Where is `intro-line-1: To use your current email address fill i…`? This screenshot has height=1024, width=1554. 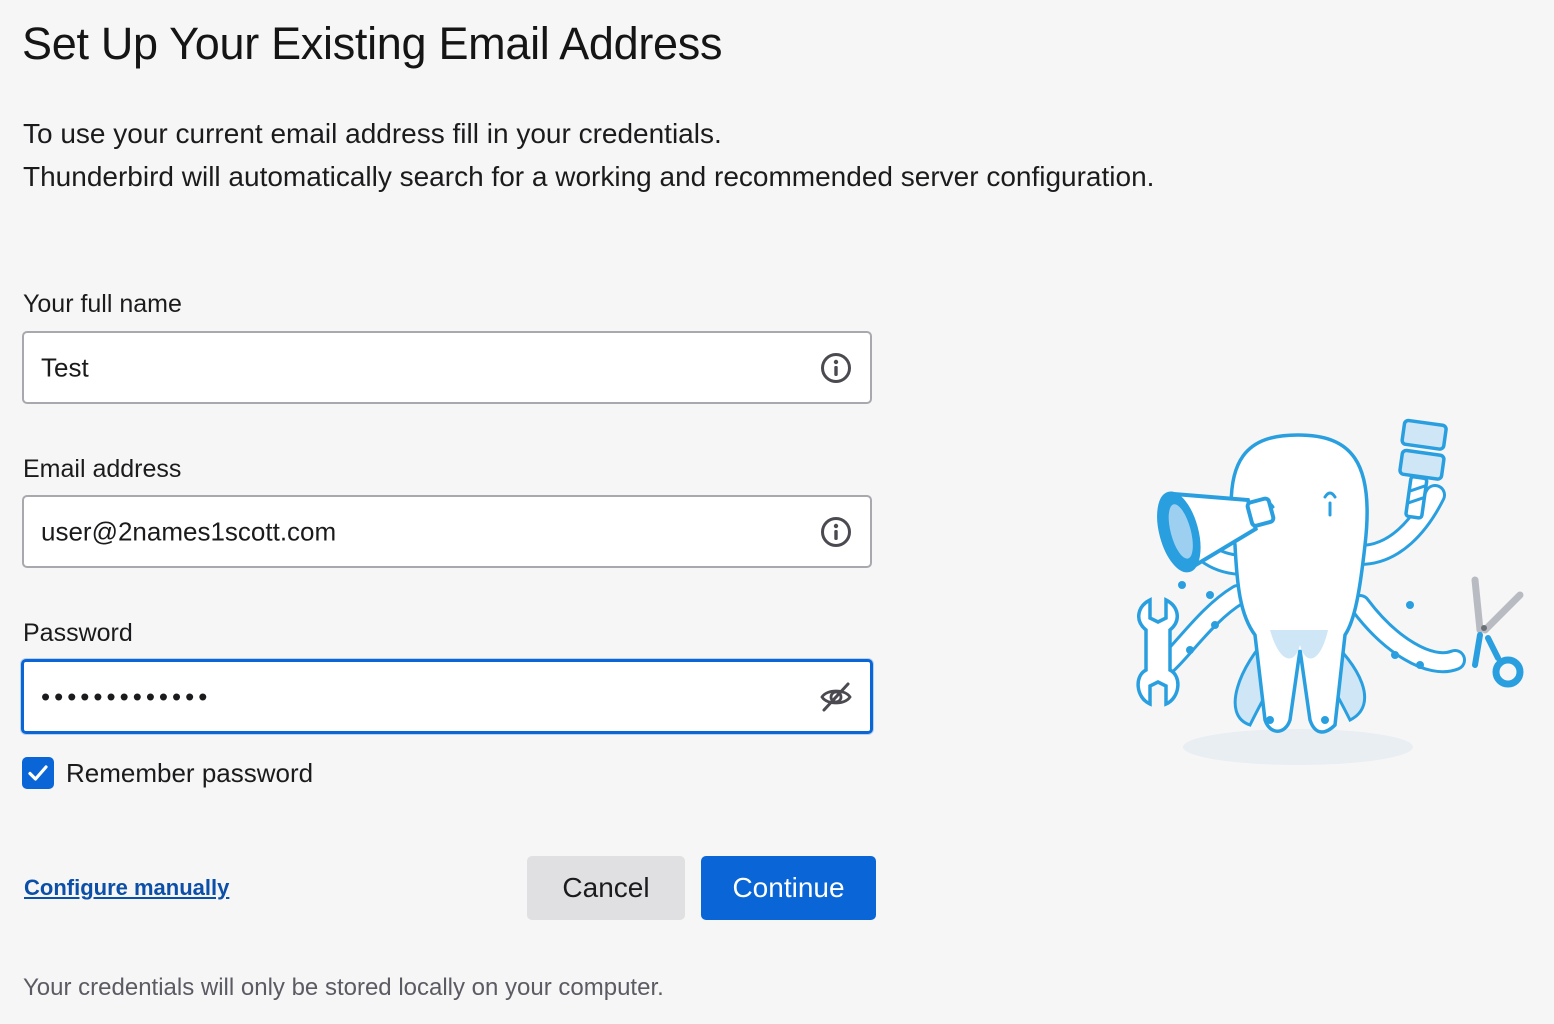 intro-line-1: To use your current email address fill i… is located at coordinates (372, 133).